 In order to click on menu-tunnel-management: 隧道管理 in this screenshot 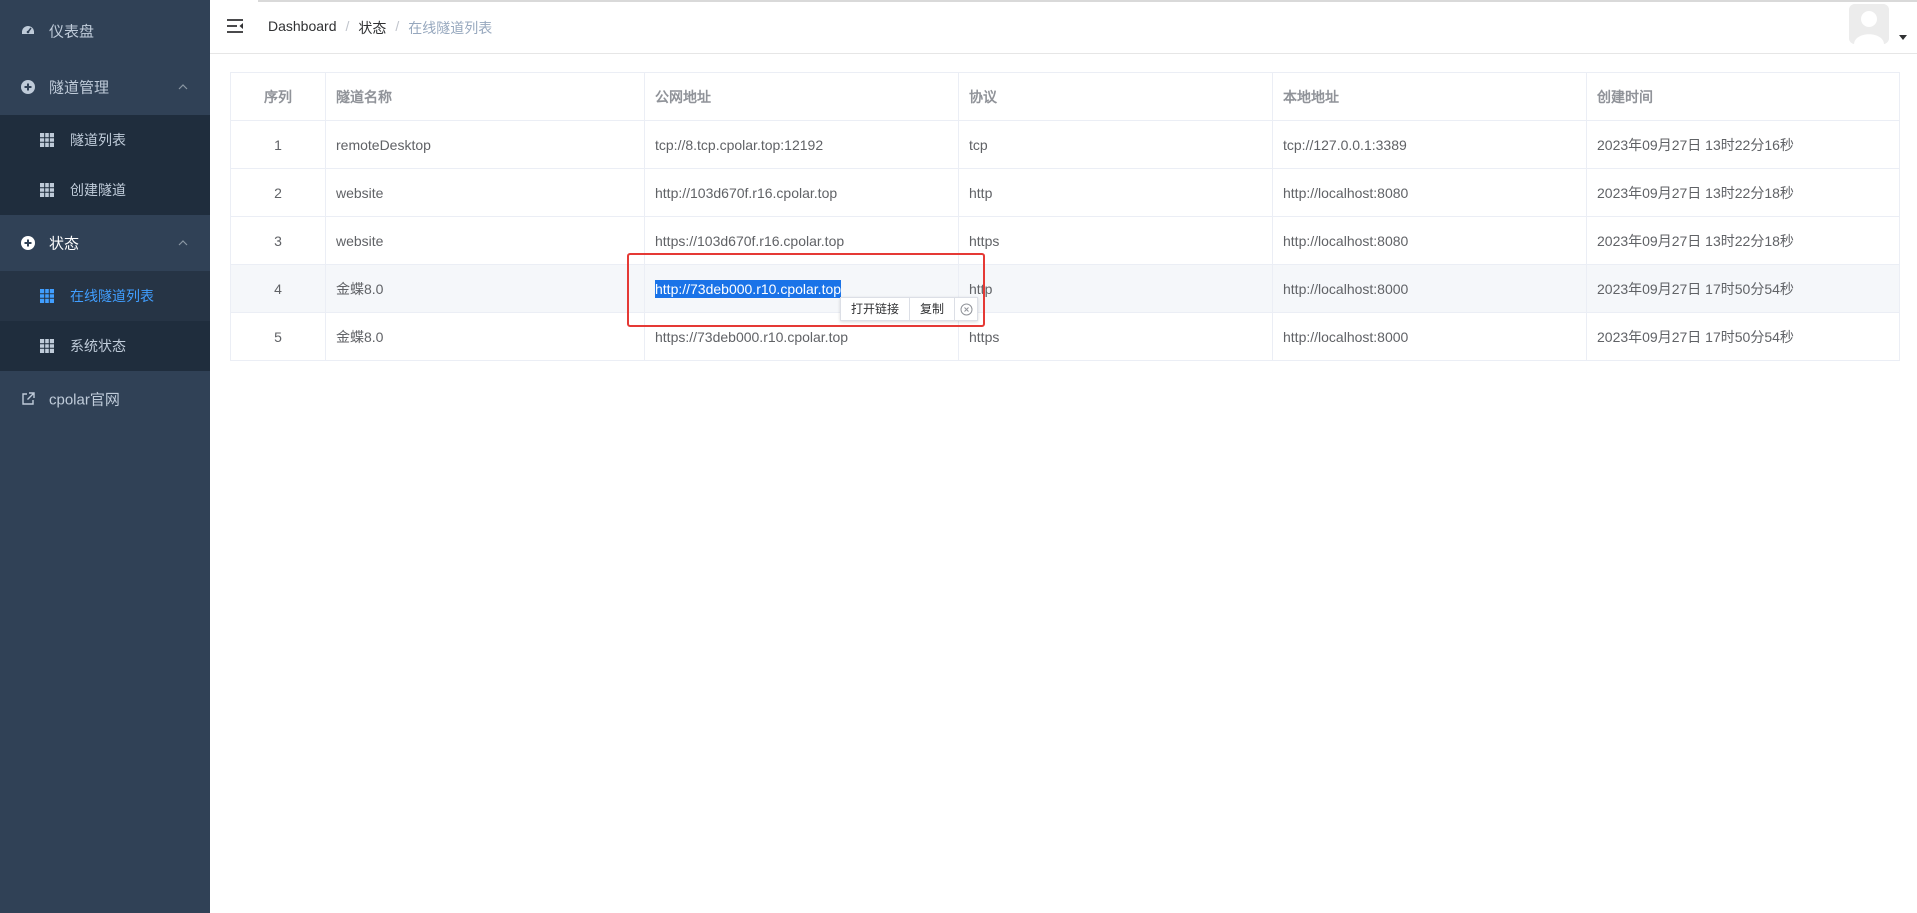, I will do `click(105, 87)`.